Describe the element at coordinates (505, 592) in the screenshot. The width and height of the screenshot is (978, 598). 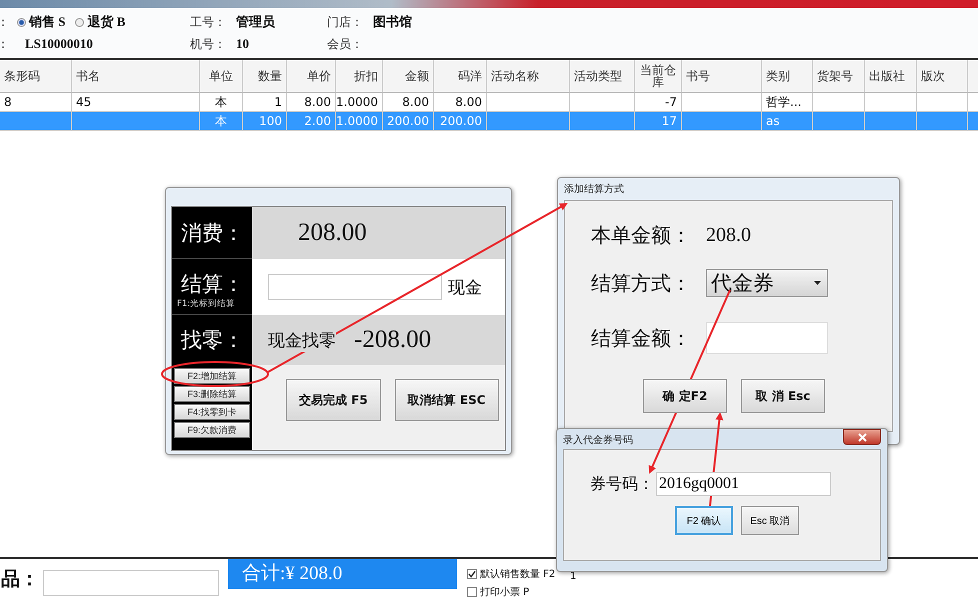
I see `checkbox-label: 打印小票 P` at that location.